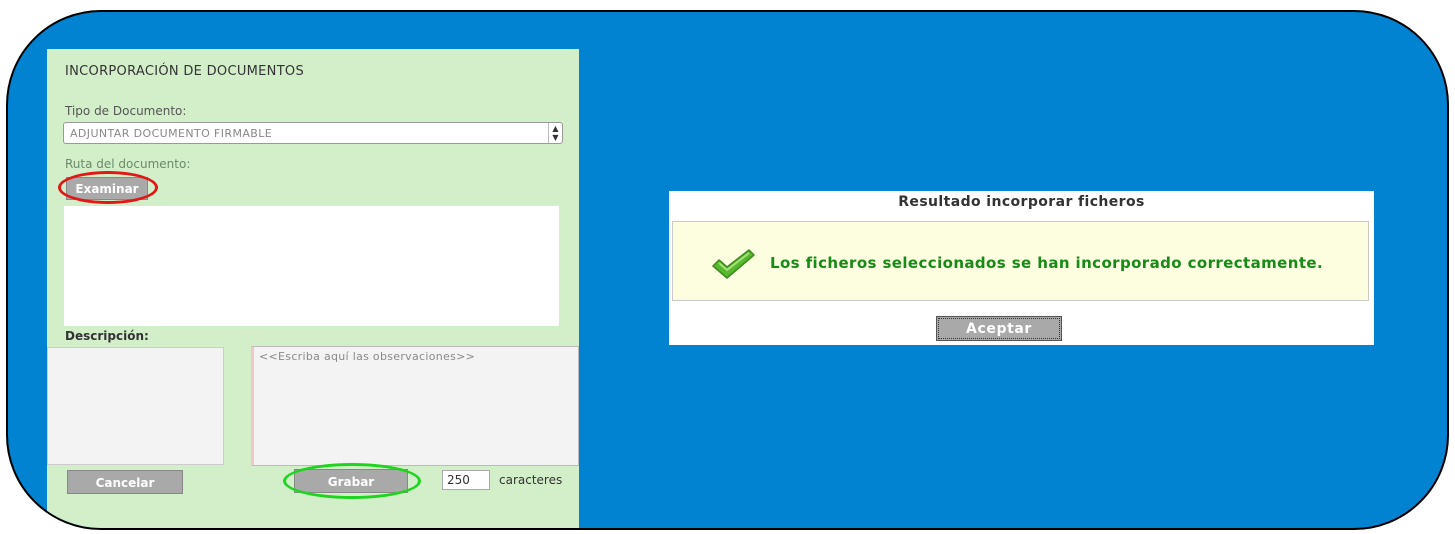 The image size is (1455, 534). Describe the element at coordinates (1021, 202) in the screenshot. I see `dialog-title: Resultado incorporar ficheros` at that location.